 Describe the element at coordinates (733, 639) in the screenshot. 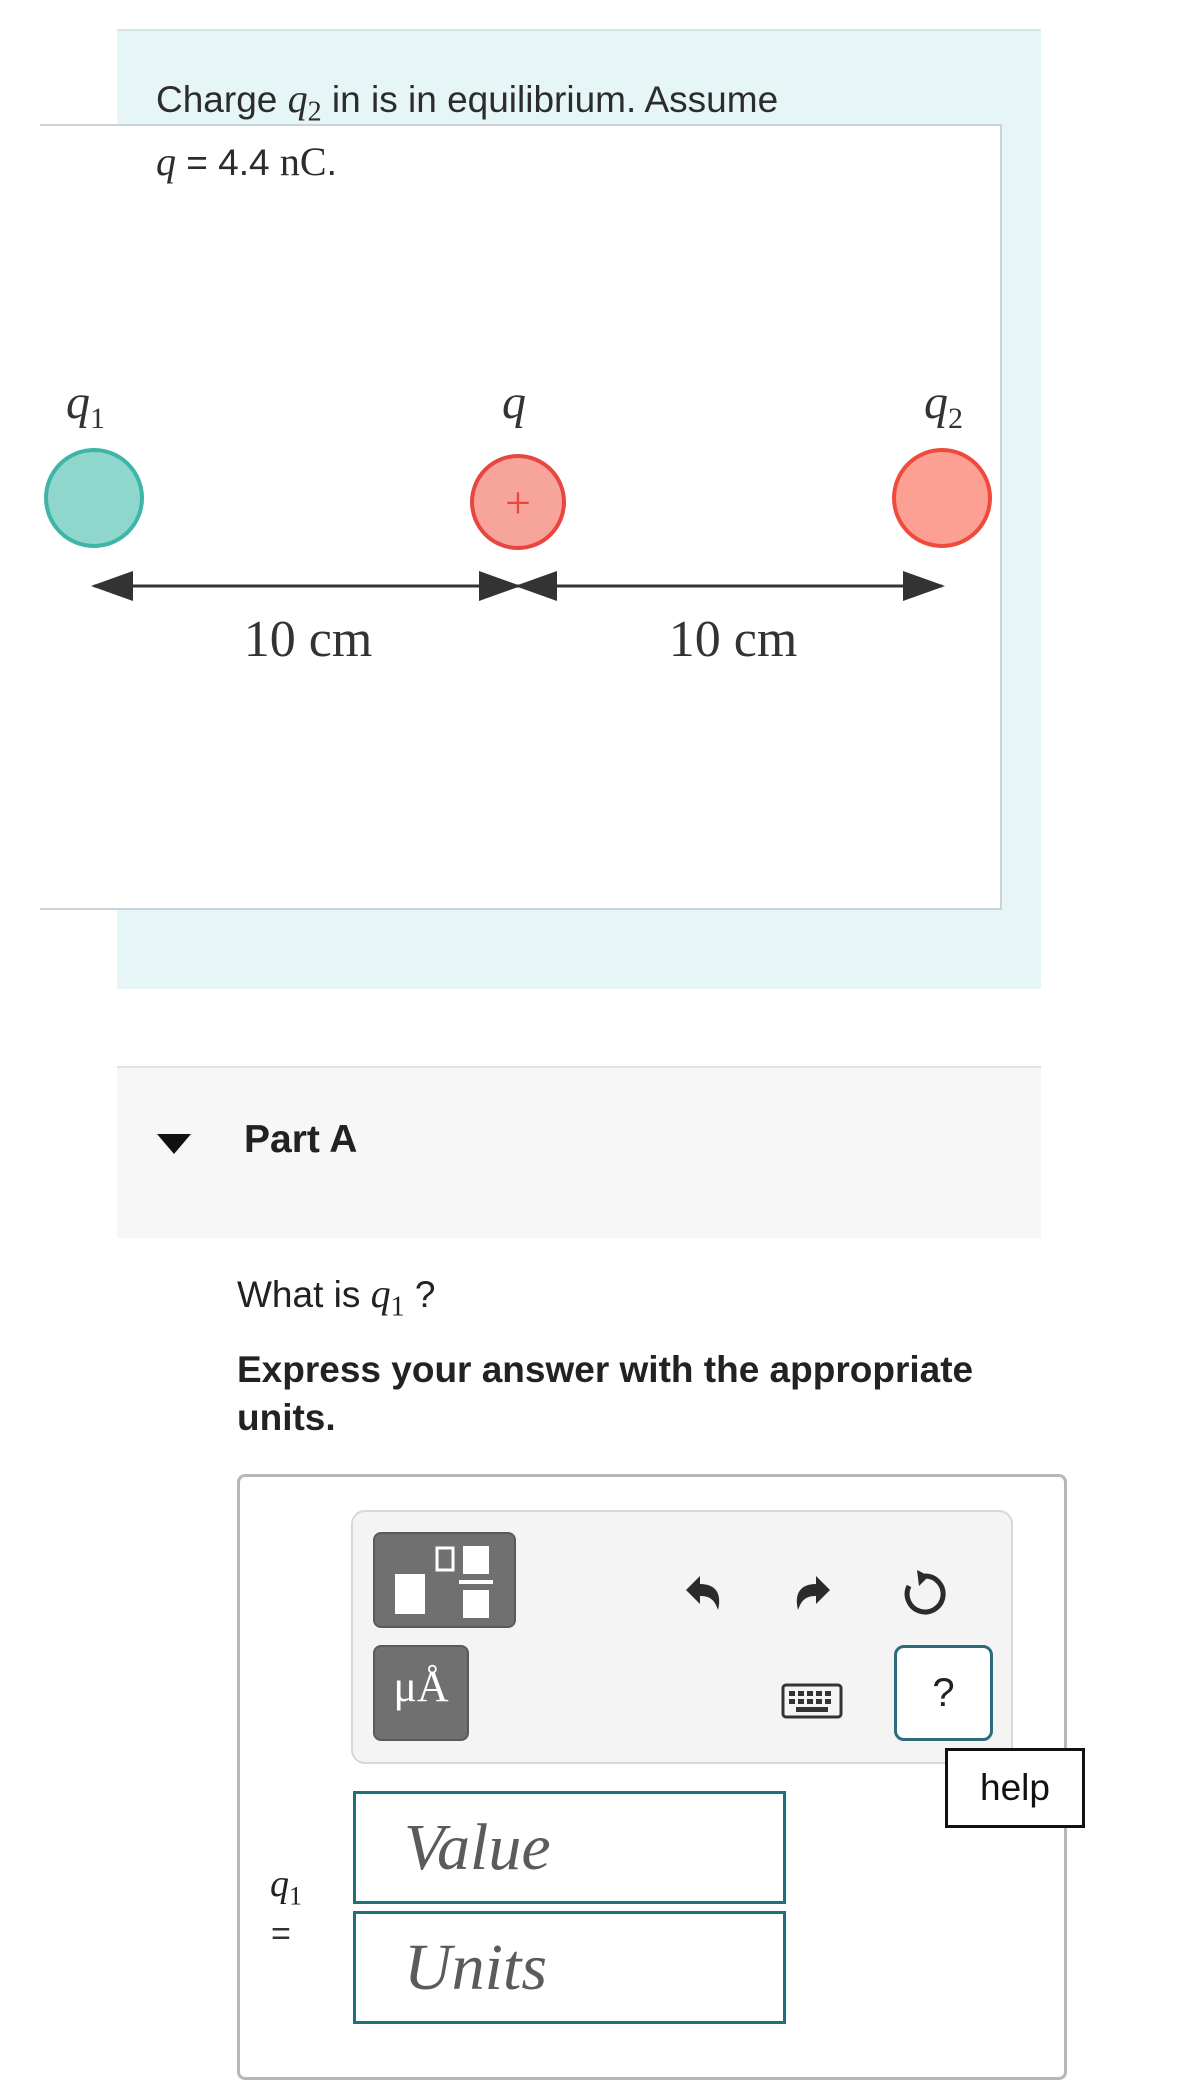

I see `right-distance-label: 10 cm` at that location.